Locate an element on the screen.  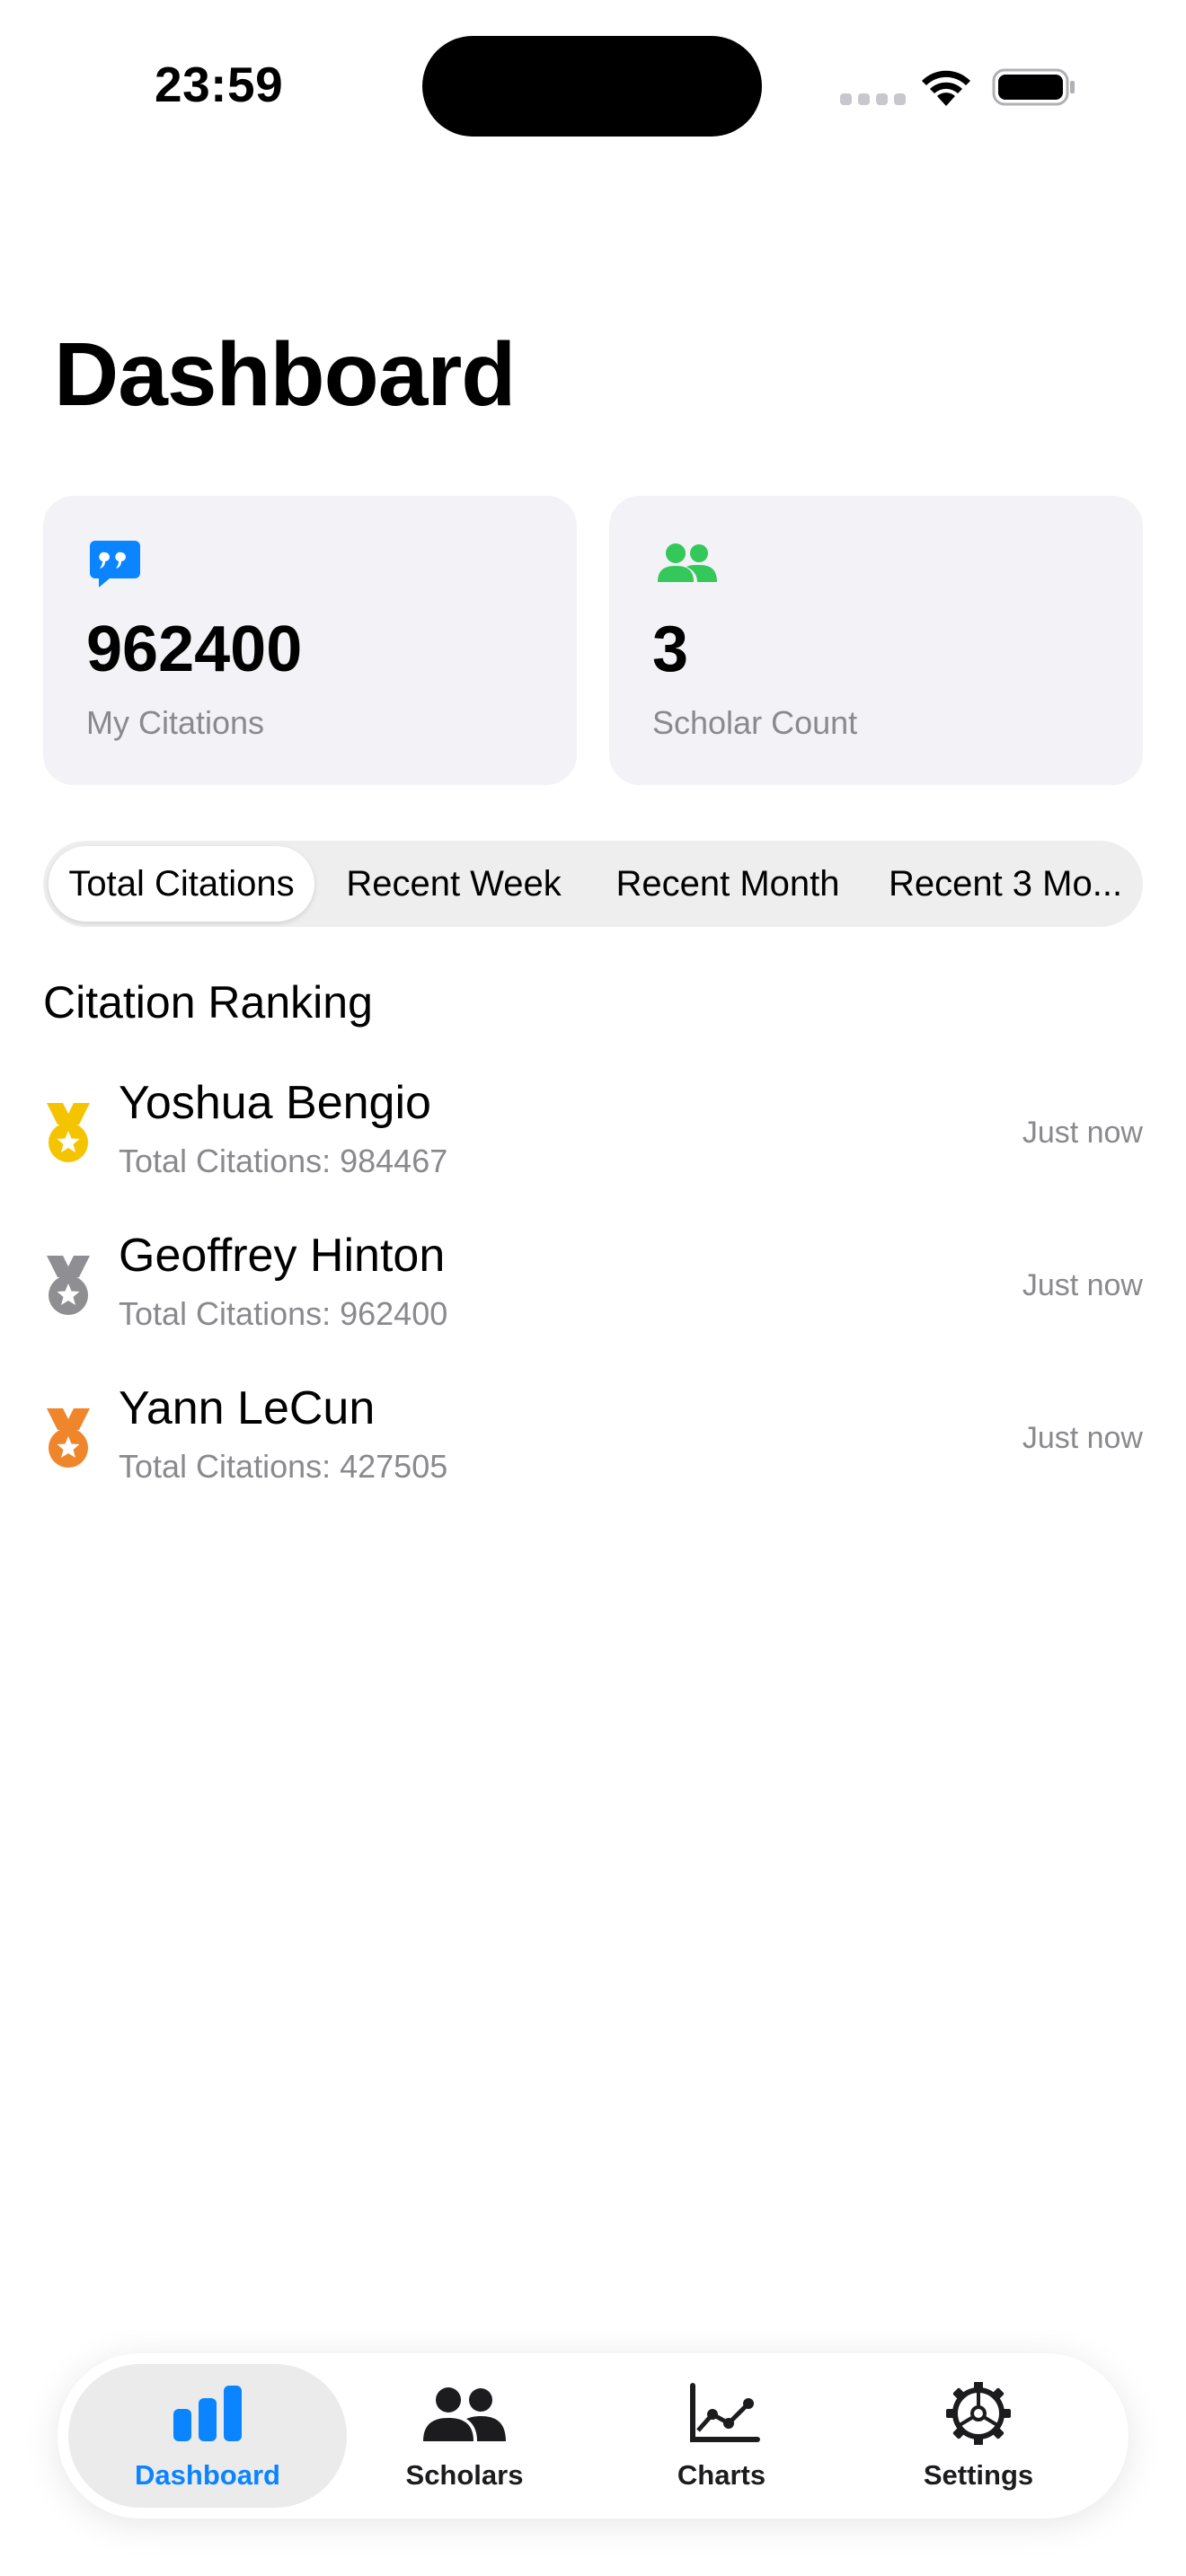
line-chart-icon is located at coordinates (725, 2412).